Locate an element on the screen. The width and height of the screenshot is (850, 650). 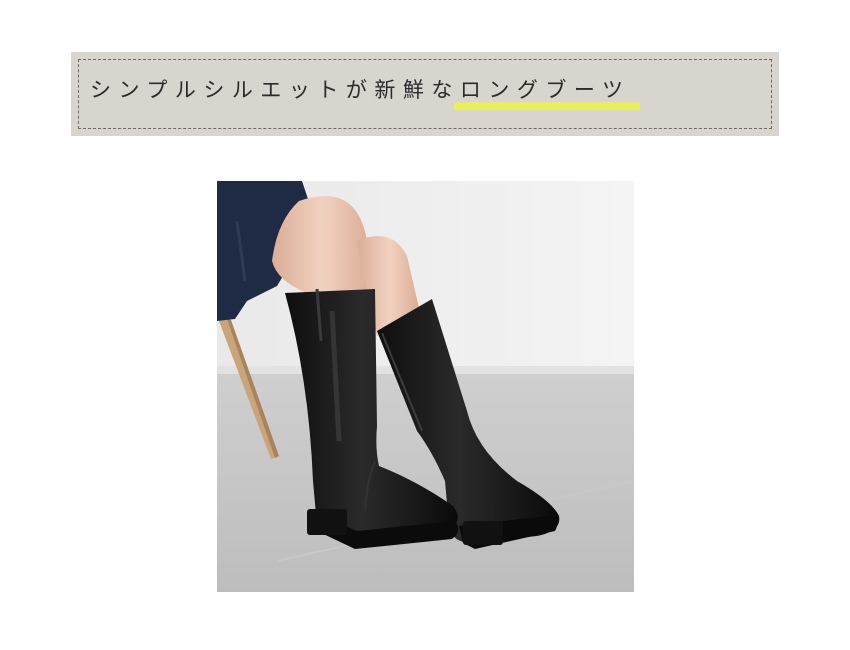
headline-banner: シンプルシルエットが新鮮な ロングブーツ is located at coordinates (425, 94).